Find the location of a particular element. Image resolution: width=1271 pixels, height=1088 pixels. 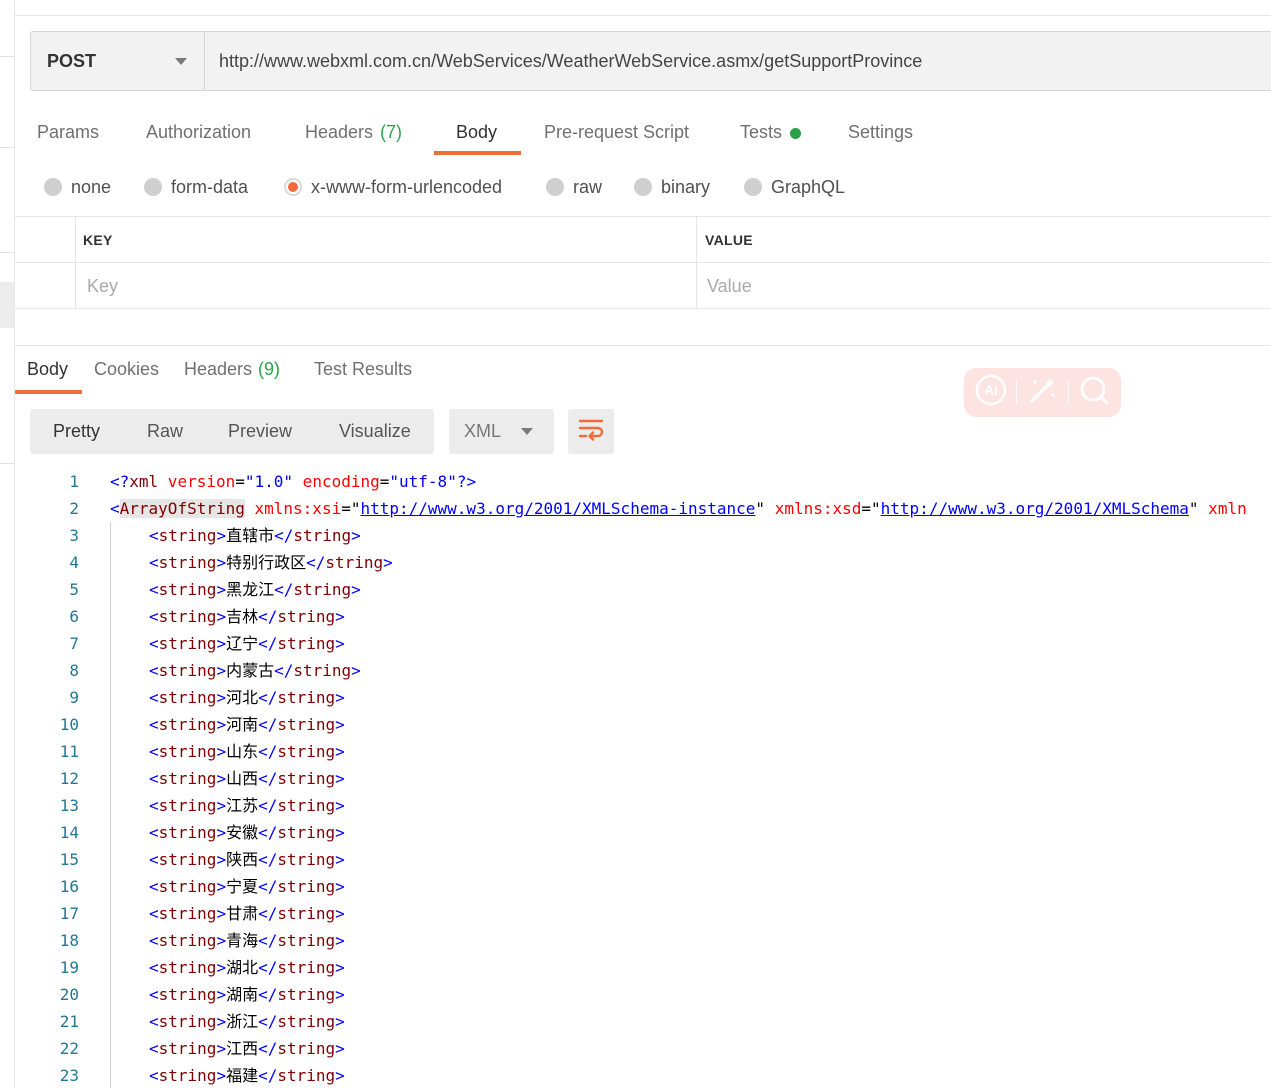

radio-urlencoded: x-www-form-urlencoded is located at coordinates (393, 187).